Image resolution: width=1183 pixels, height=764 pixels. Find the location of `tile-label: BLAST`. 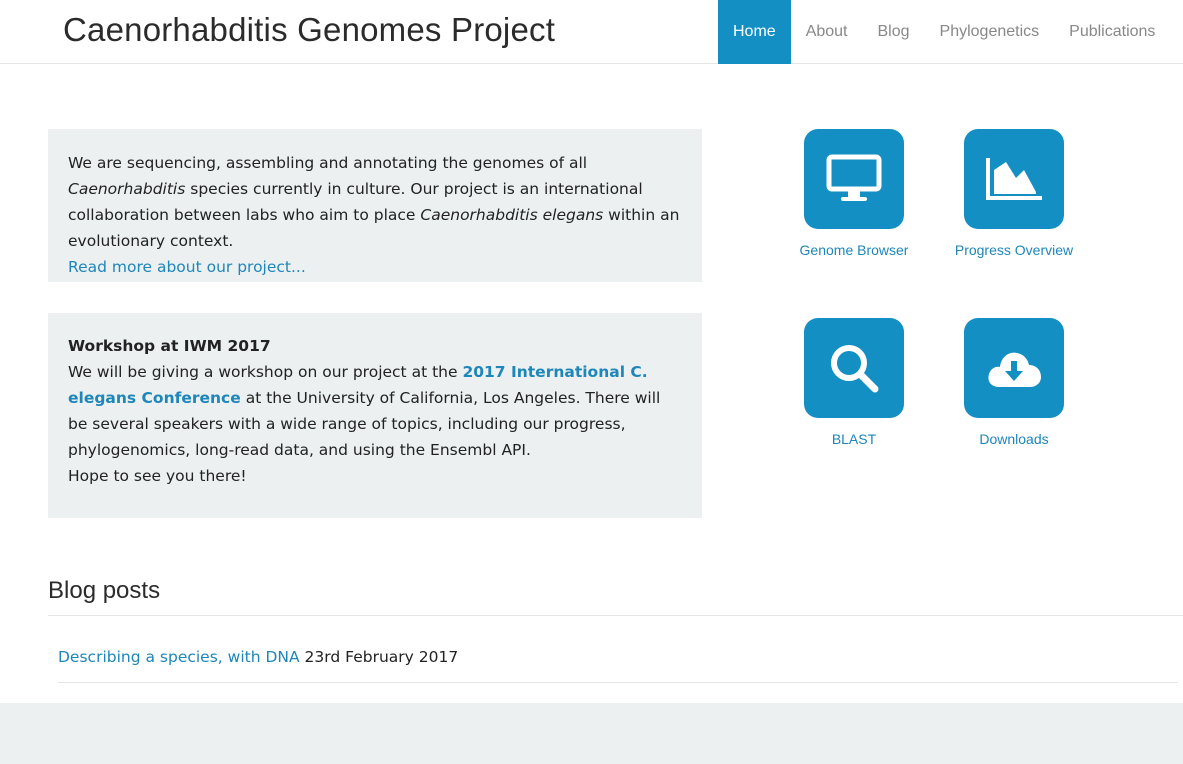

tile-label: BLAST is located at coordinates (854, 439).